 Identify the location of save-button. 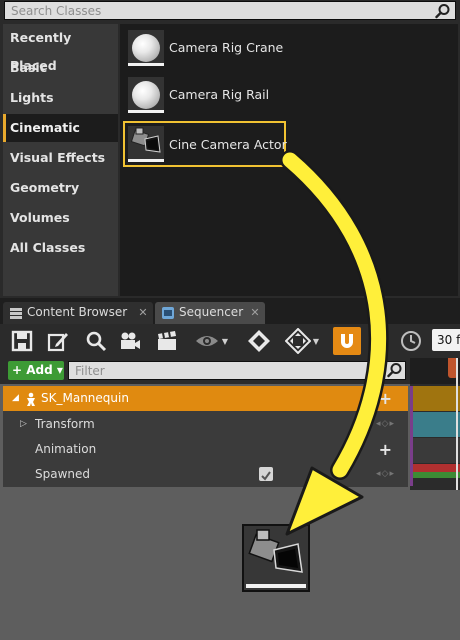
(22, 341).